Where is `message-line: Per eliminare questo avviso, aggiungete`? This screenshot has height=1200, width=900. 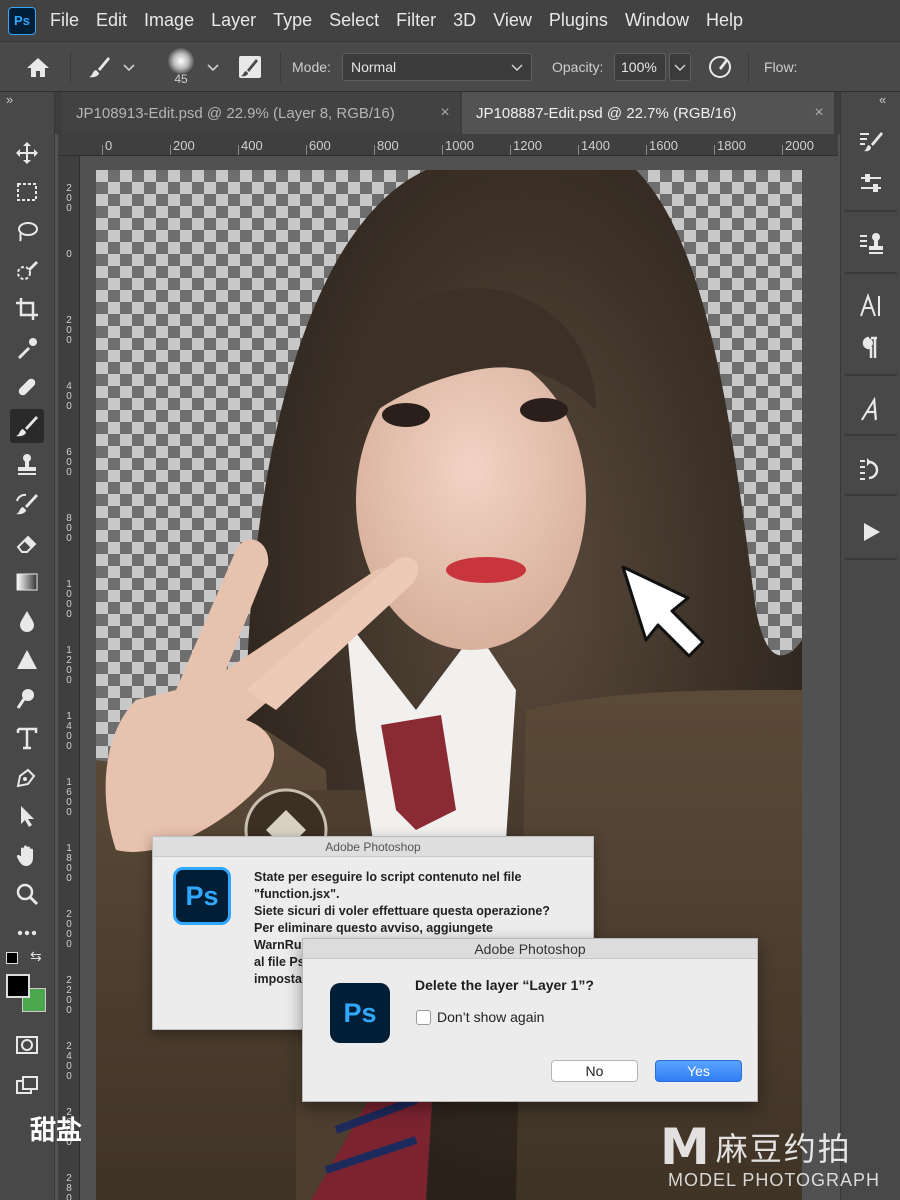
message-line: Per eliminare questo avviso, aggiungete is located at coordinates (373, 928).